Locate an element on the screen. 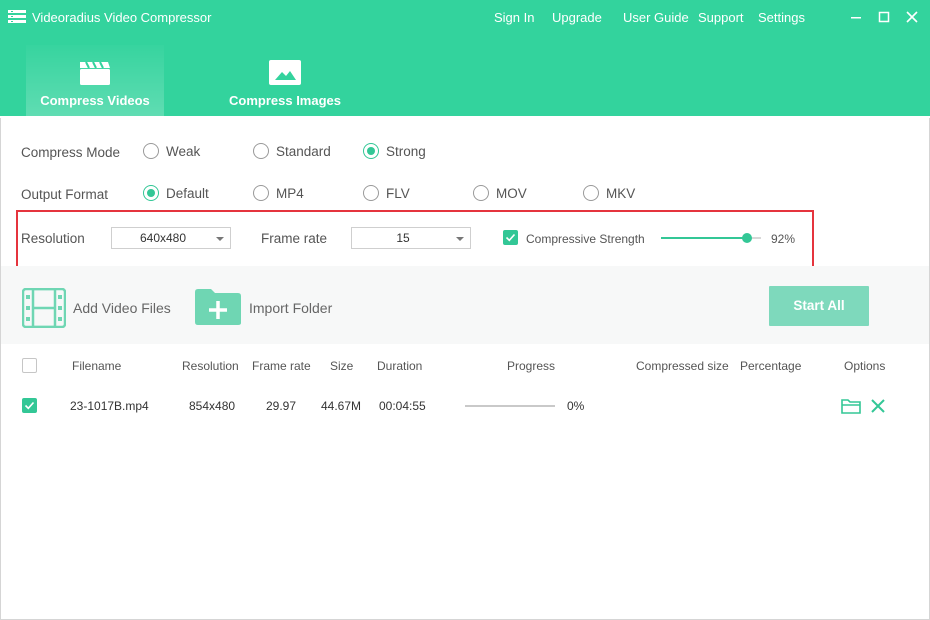  film-strip-icon is located at coordinates (44, 308).